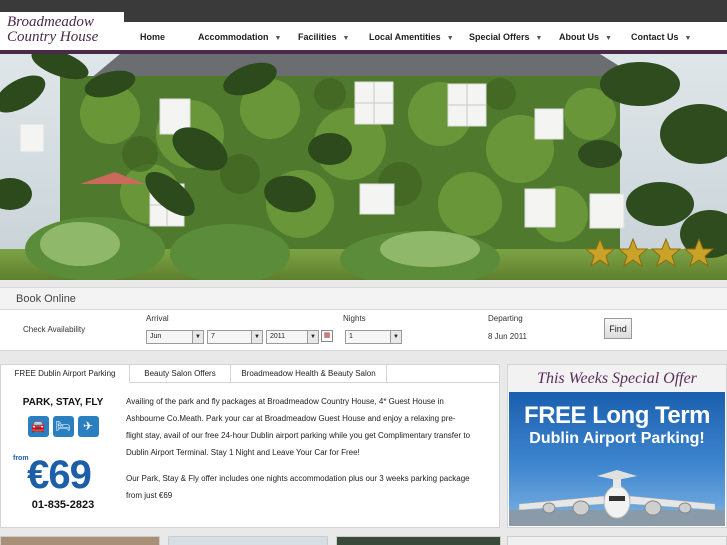 The width and height of the screenshot is (727, 545). I want to click on tab-health-beauty-salon: Broadmeadow Health & Beauty Salon, so click(309, 374).